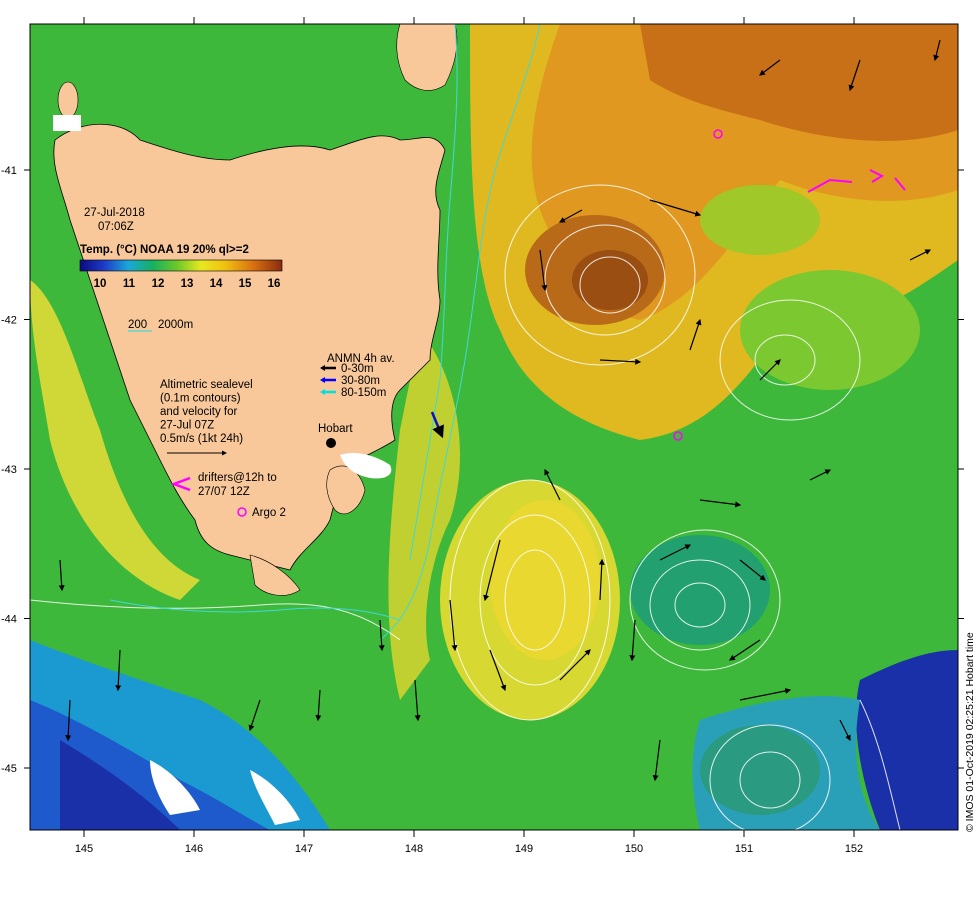 The height and width of the screenshot is (900, 980). Describe the element at coordinates (335, 429) in the screenshot. I see `hobart-label: Hobart` at that location.